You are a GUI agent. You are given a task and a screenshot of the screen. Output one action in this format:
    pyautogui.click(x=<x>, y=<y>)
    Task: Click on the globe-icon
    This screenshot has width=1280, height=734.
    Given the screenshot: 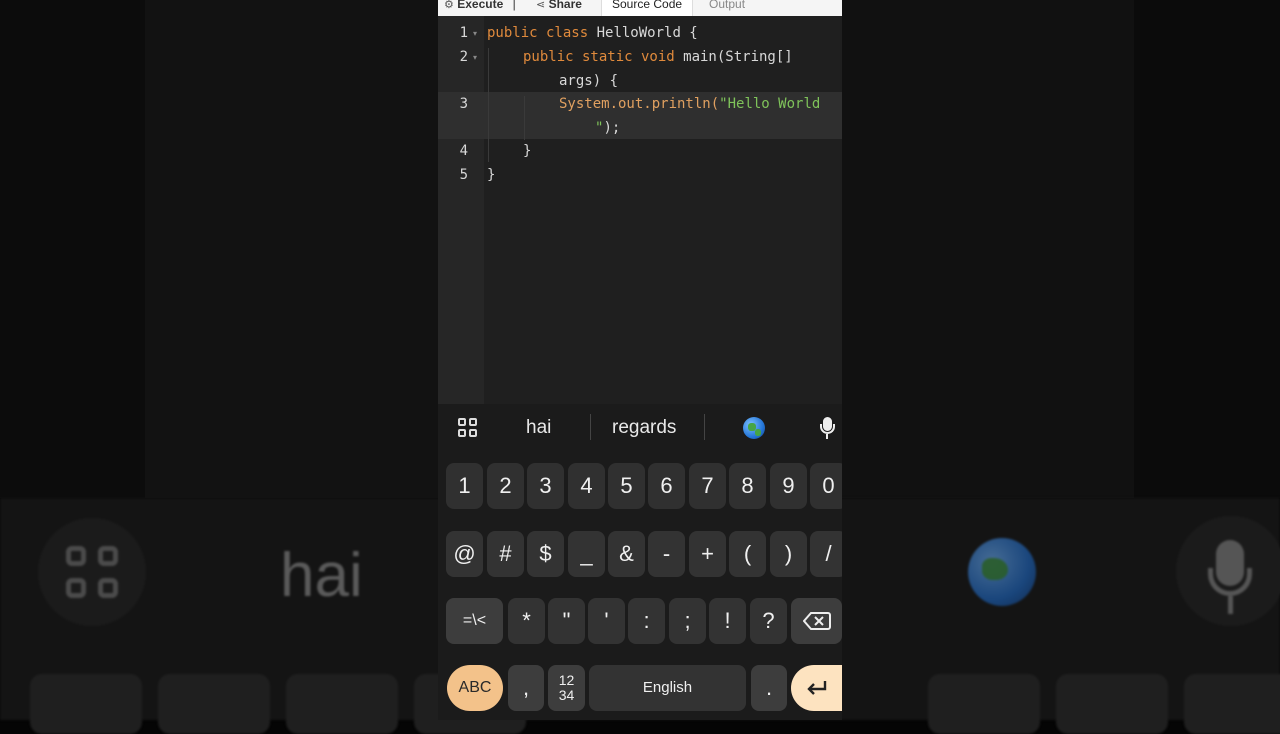 What is the action you would take?
    pyautogui.click(x=754, y=428)
    